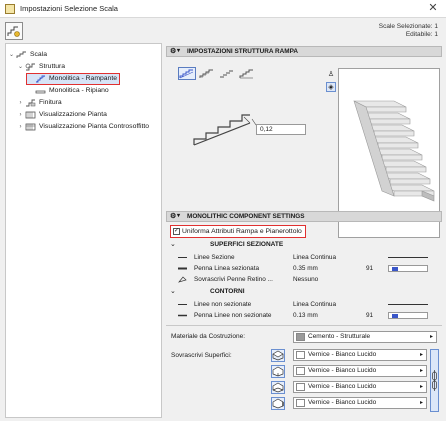 The width and height of the screenshot is (446, 421). I want to click on override-edge-face-button, so click(278, 403).